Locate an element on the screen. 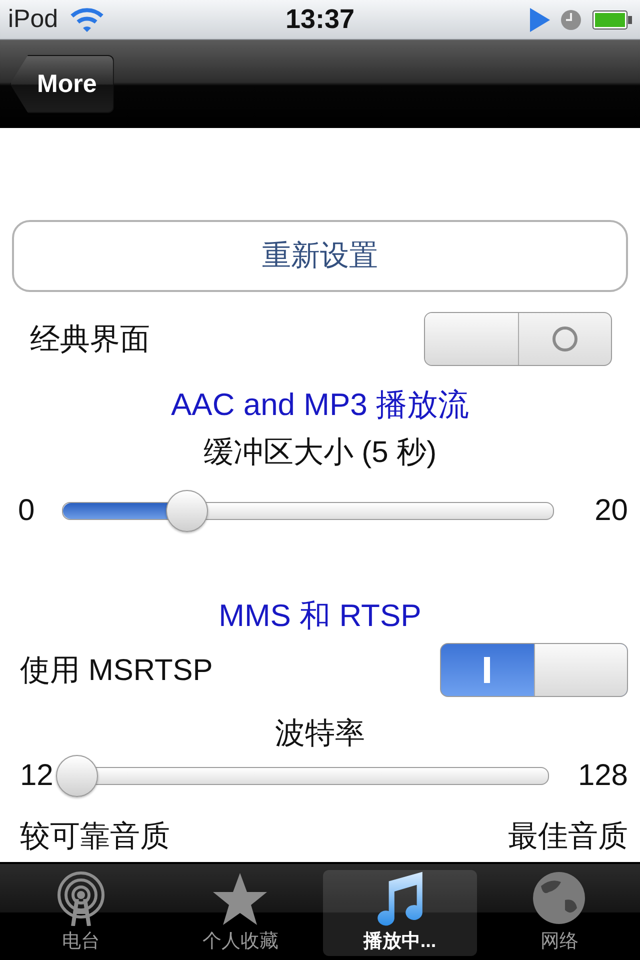  slider-label: 波特率 is located at coordinates (320, 734).